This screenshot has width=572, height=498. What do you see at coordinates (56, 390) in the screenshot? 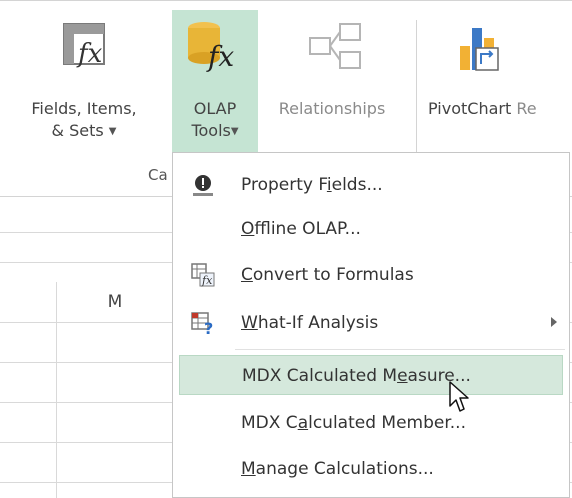
I see `grid-column-line` at bounding box center [56, 390].